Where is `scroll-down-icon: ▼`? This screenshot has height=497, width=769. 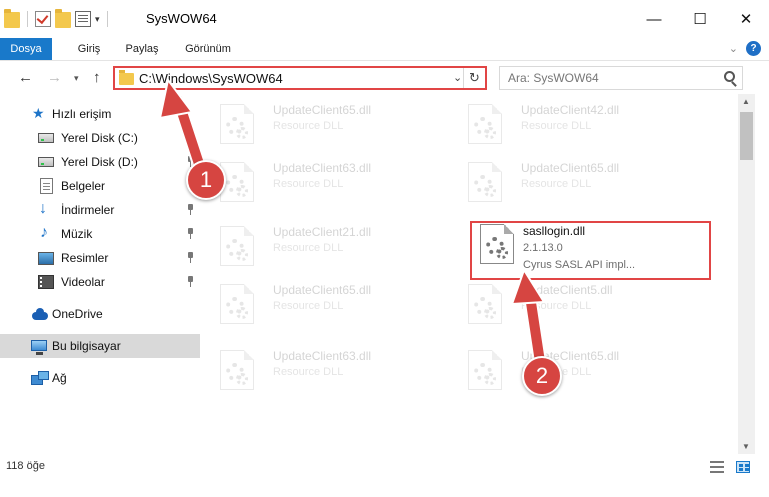
scroll-down-icon: ▼ is located at coordinates (746, 446).